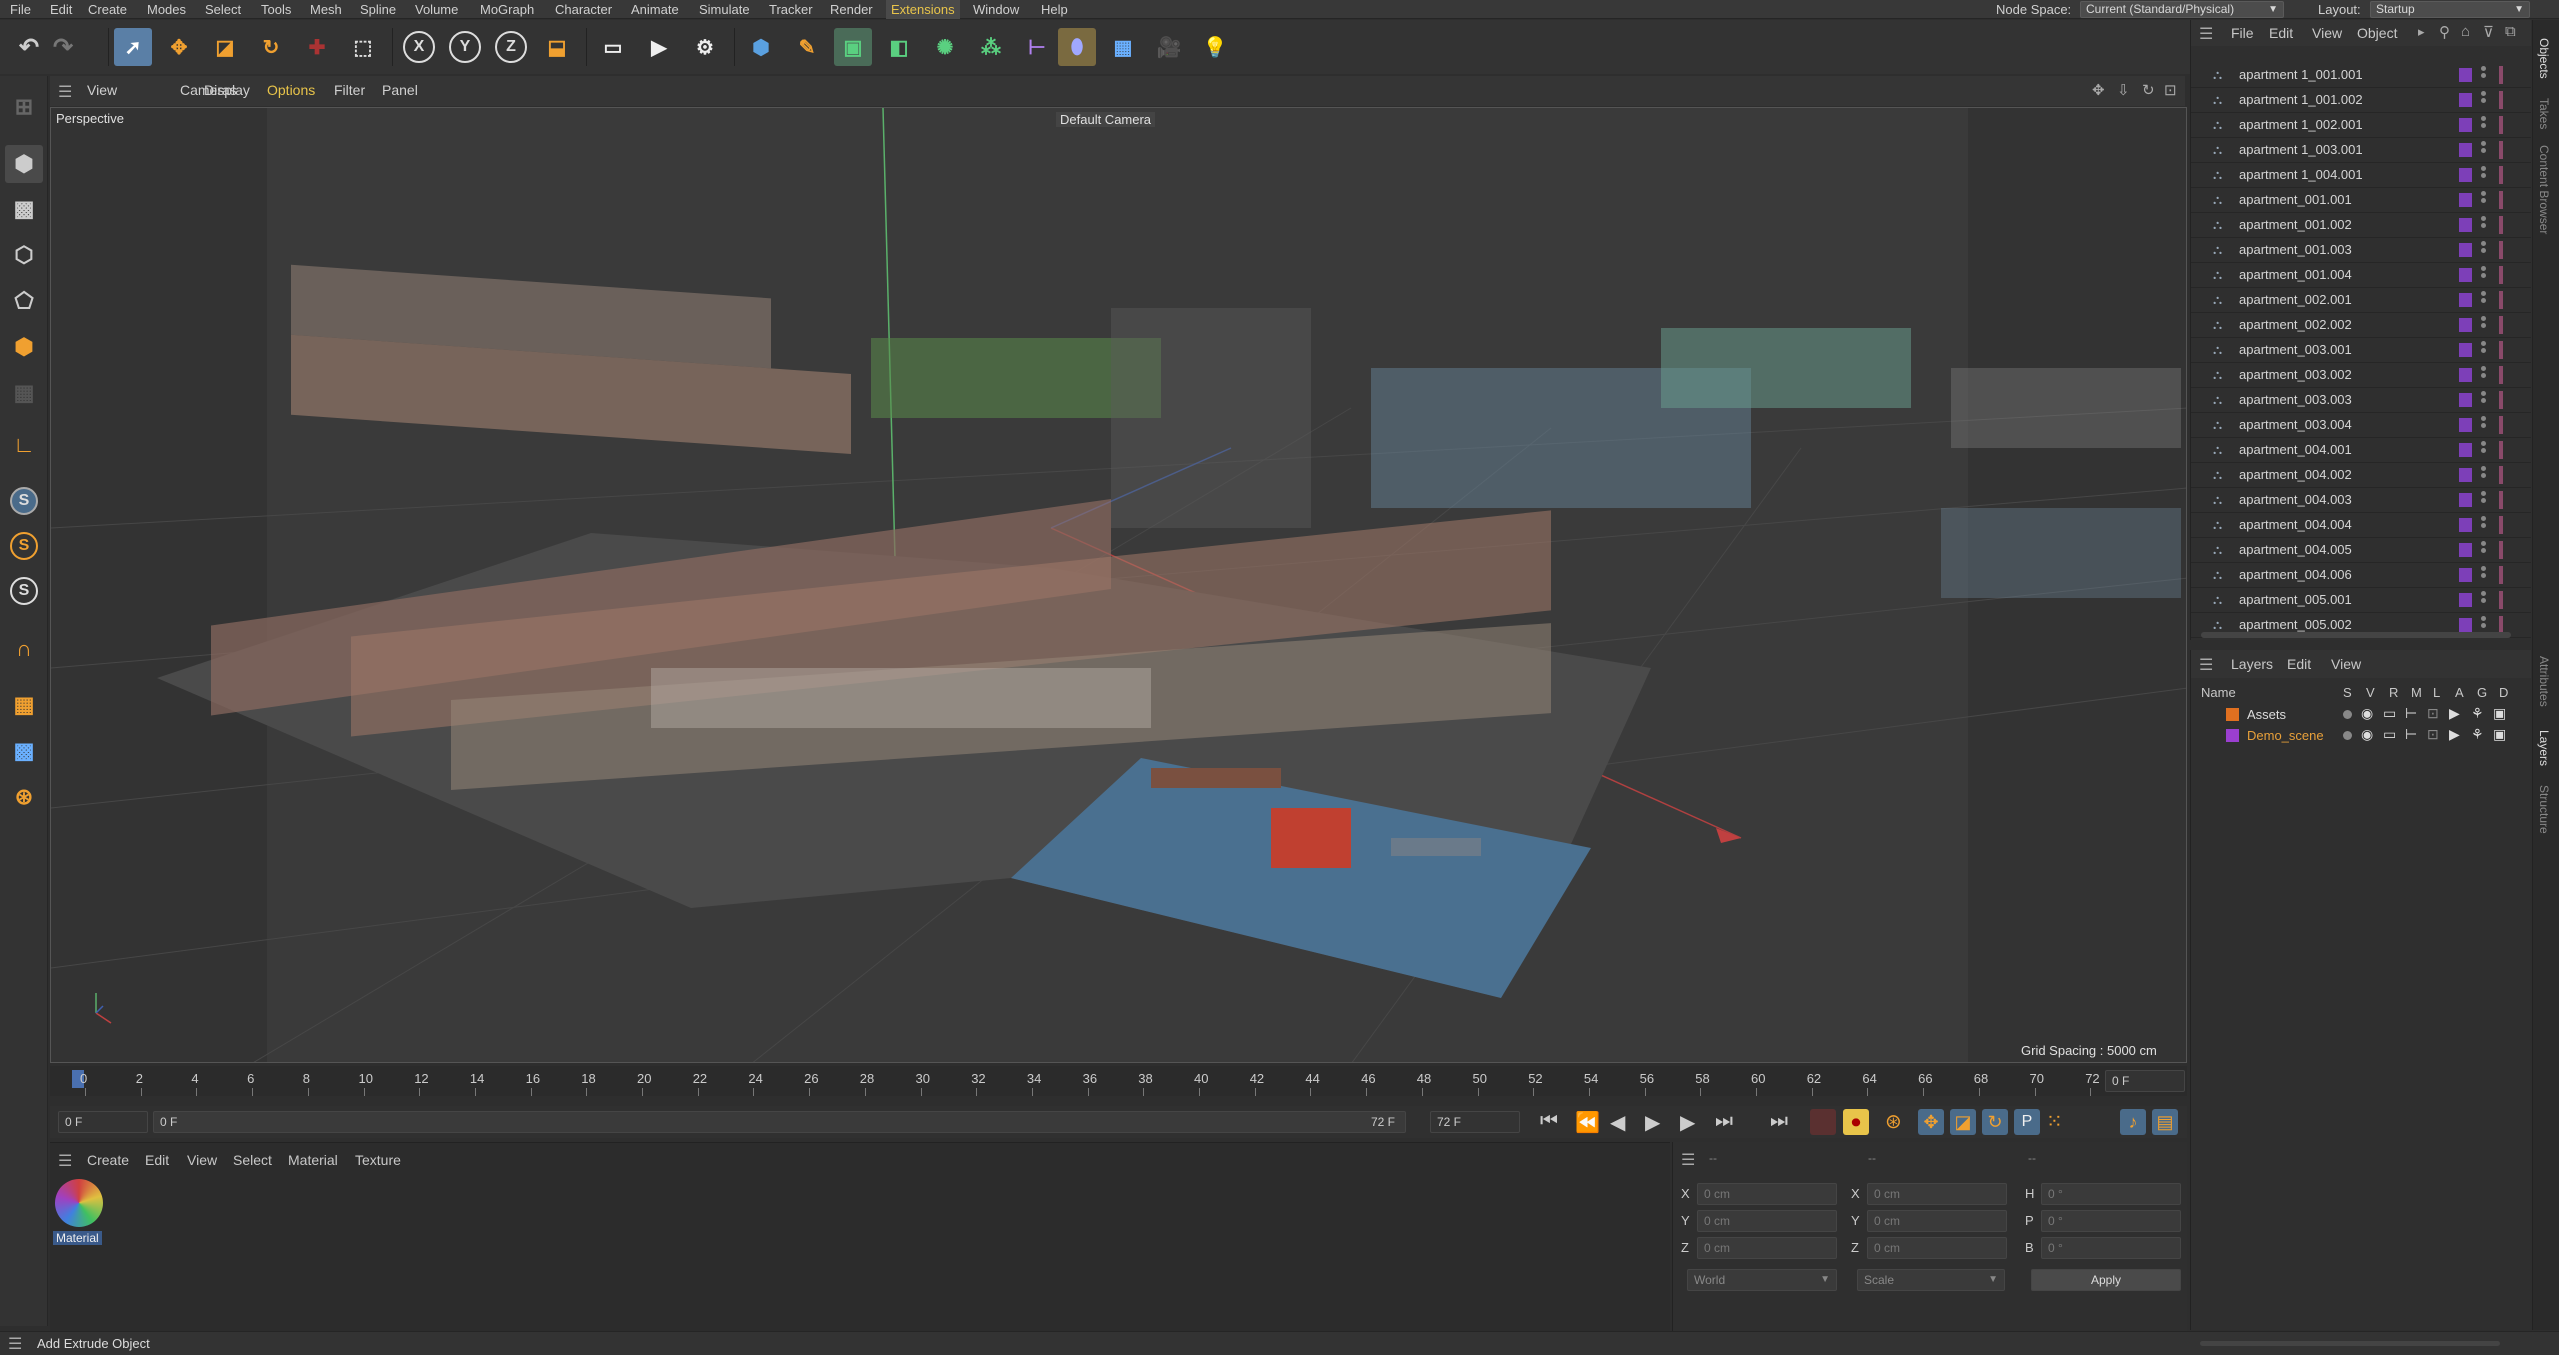  I want to click on redo-button: ↷, so click(63, 47).